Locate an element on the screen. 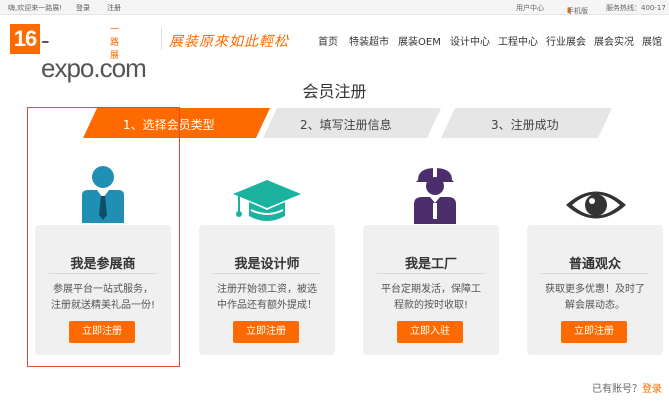 The image size is (669, 401). exhibitor-icon is located at coordinates (103, 194).